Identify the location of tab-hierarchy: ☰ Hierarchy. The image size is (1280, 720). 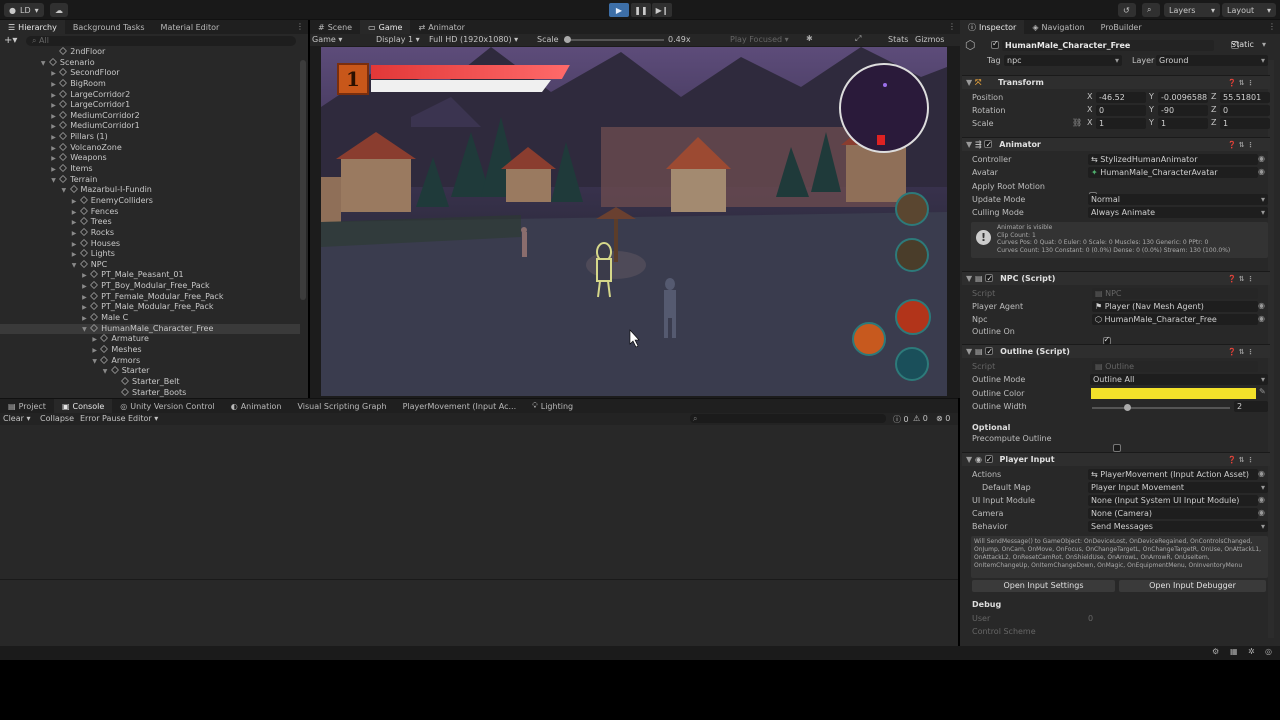
(32, 27).